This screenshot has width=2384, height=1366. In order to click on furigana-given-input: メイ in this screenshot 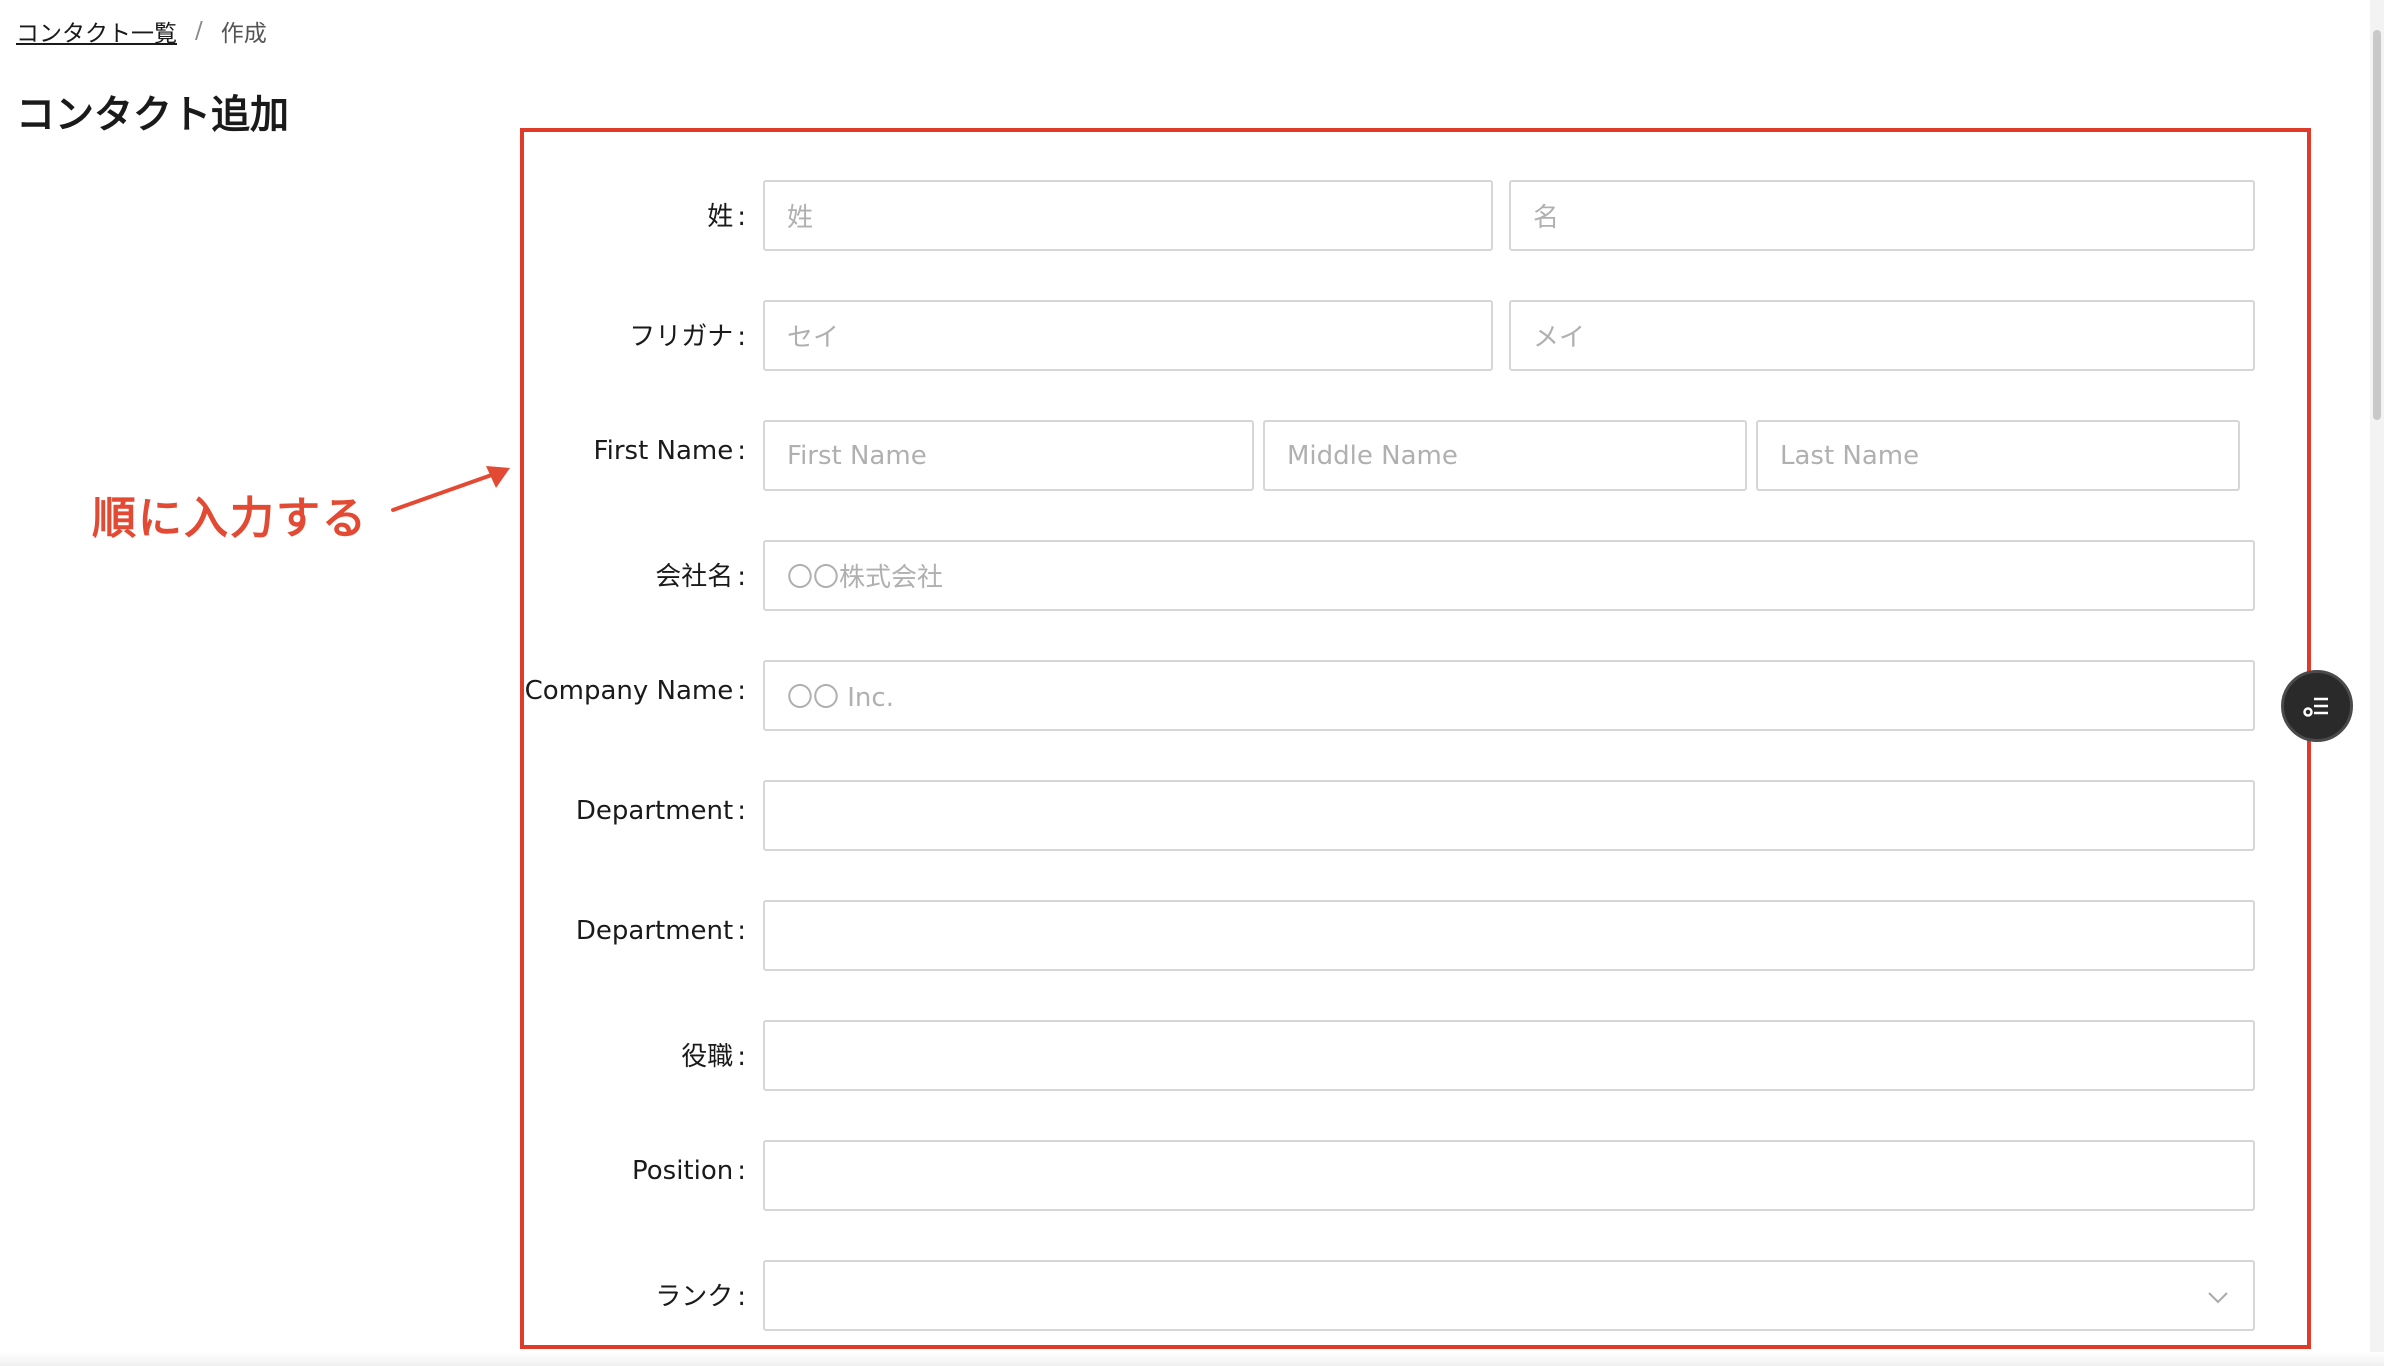, I will do `click(1882, 335)`.